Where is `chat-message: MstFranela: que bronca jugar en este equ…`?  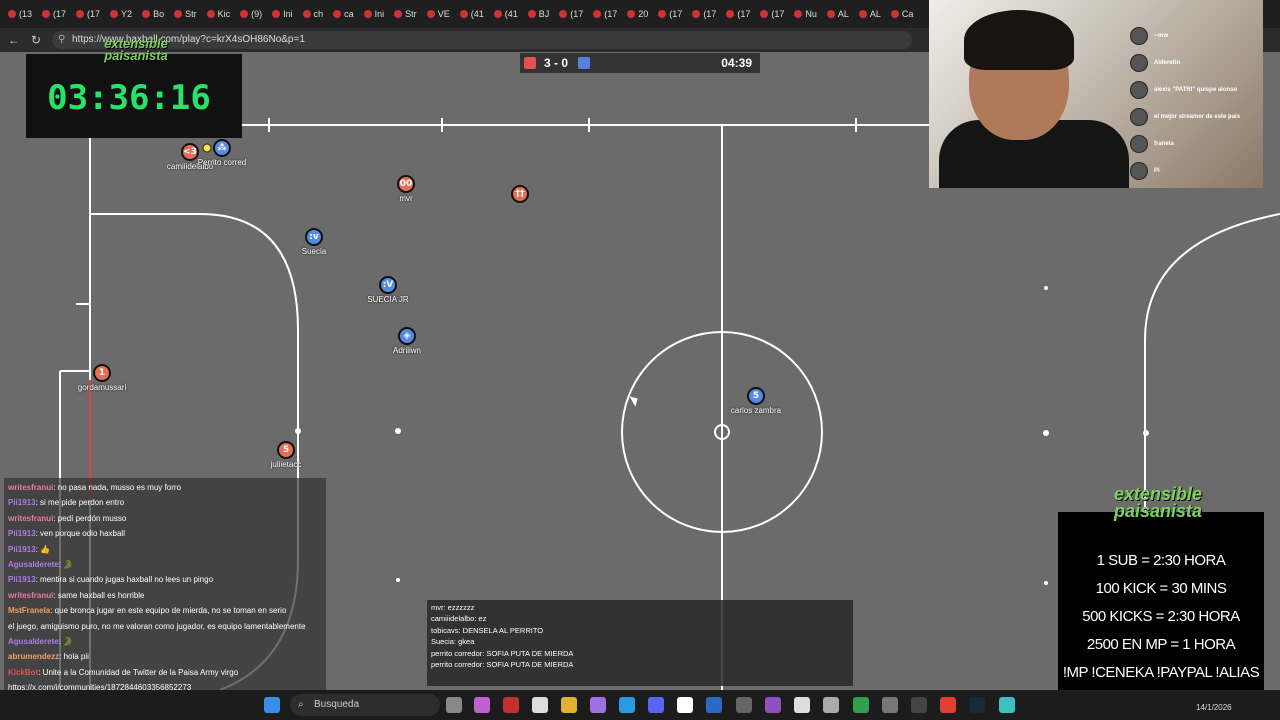
chat-message: MstFranela: que bronca jugar en este equ… is located at coordinates (165, 610).